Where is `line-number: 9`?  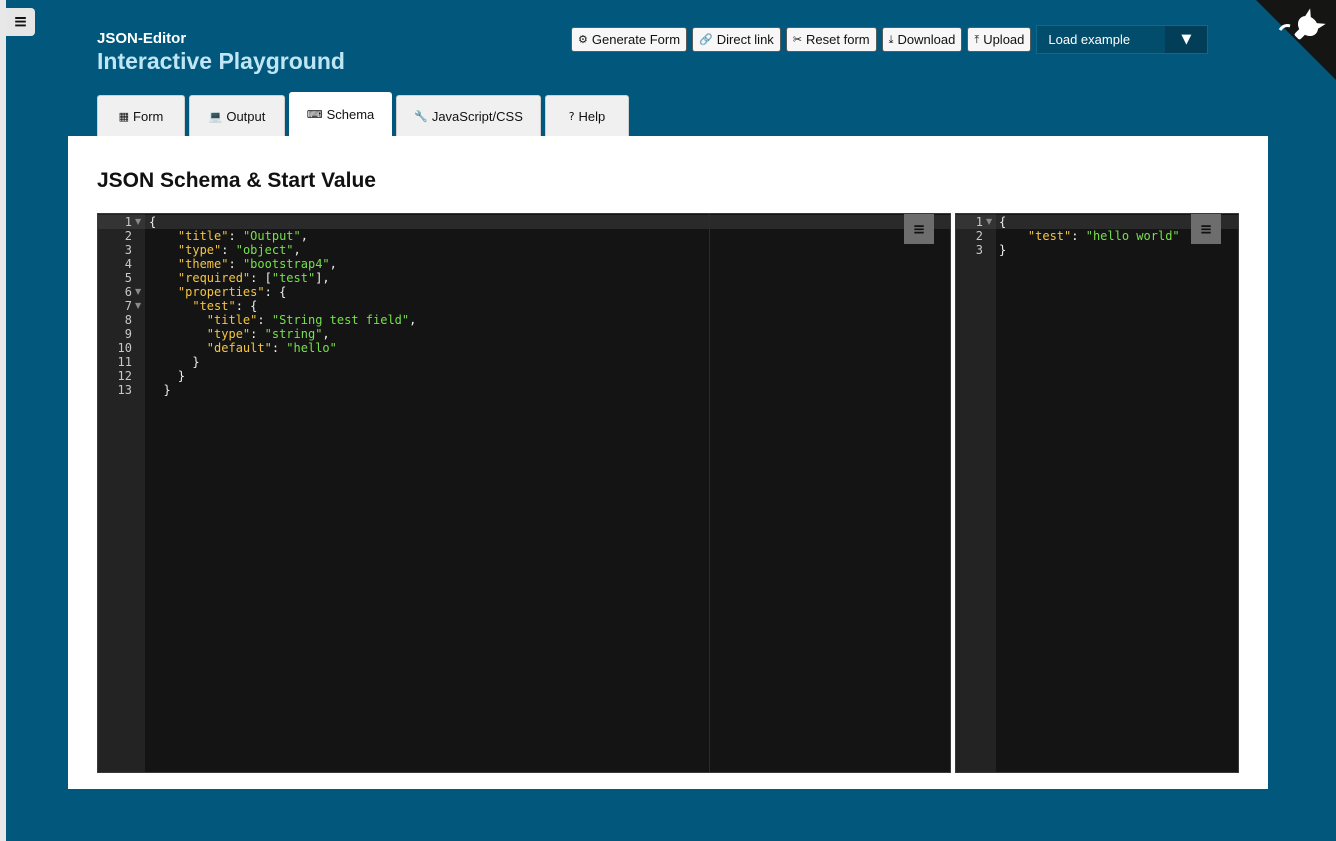
line-number: 9 is located at coordinates (128, 334).